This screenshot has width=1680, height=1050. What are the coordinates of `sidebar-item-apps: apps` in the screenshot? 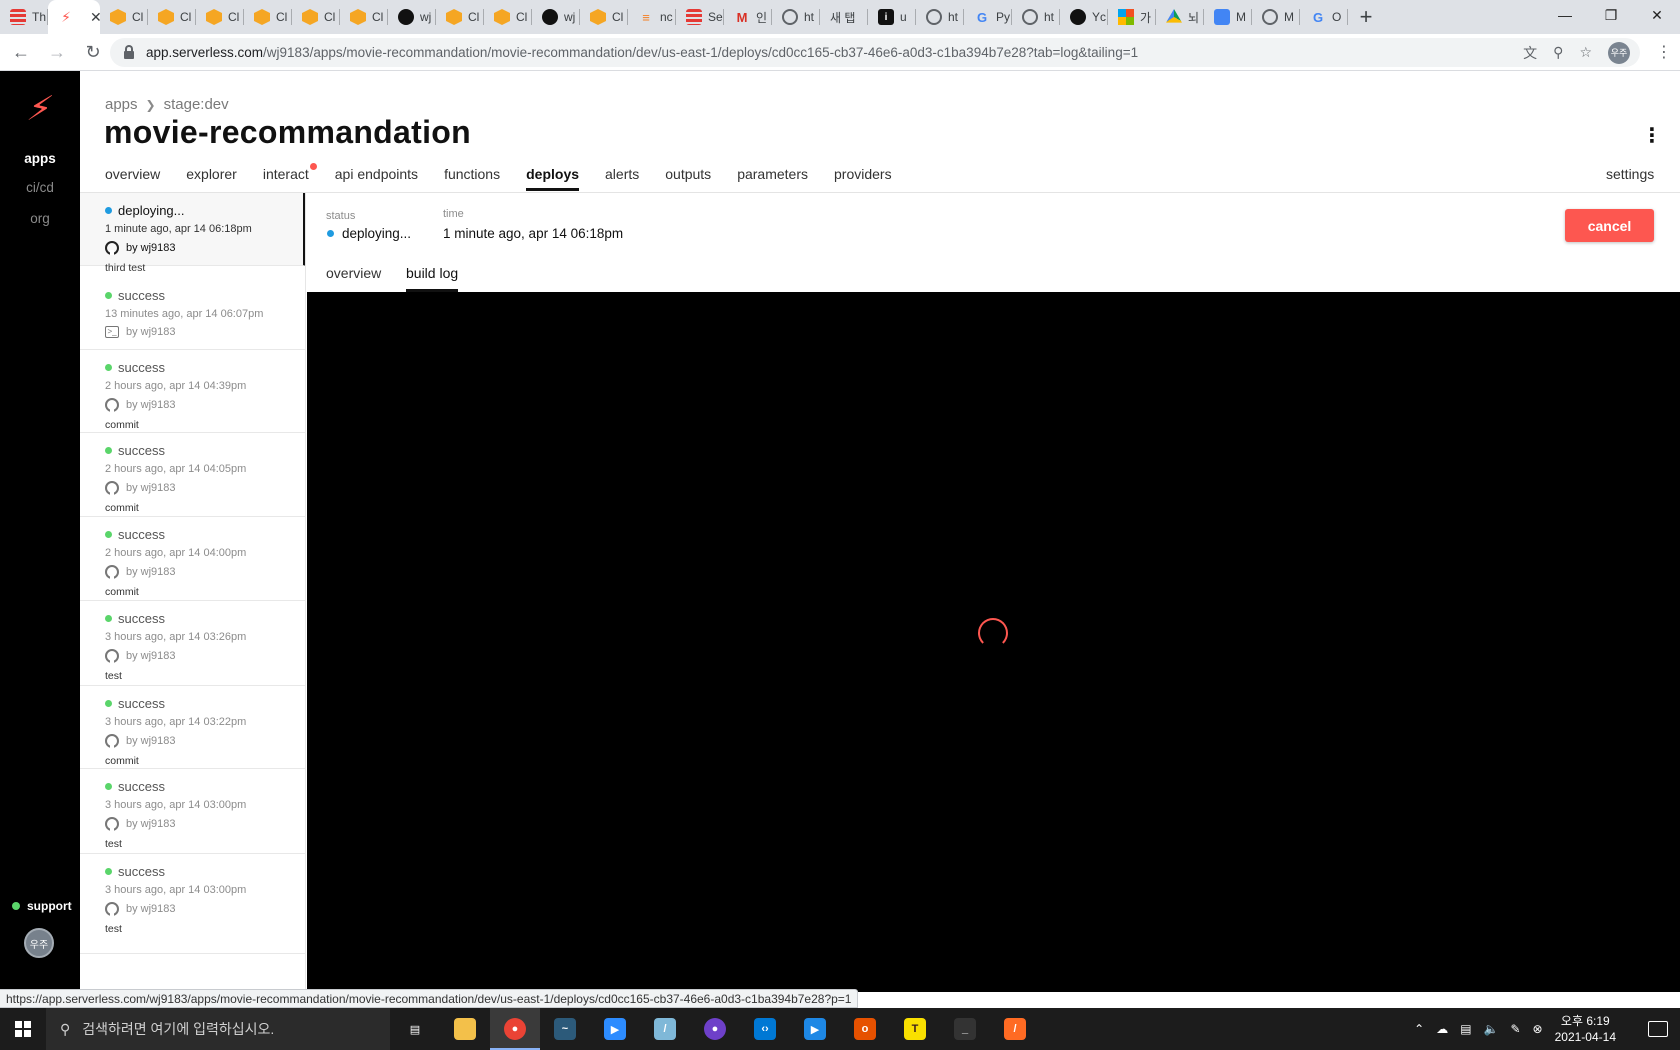 It's located at (40, 158).